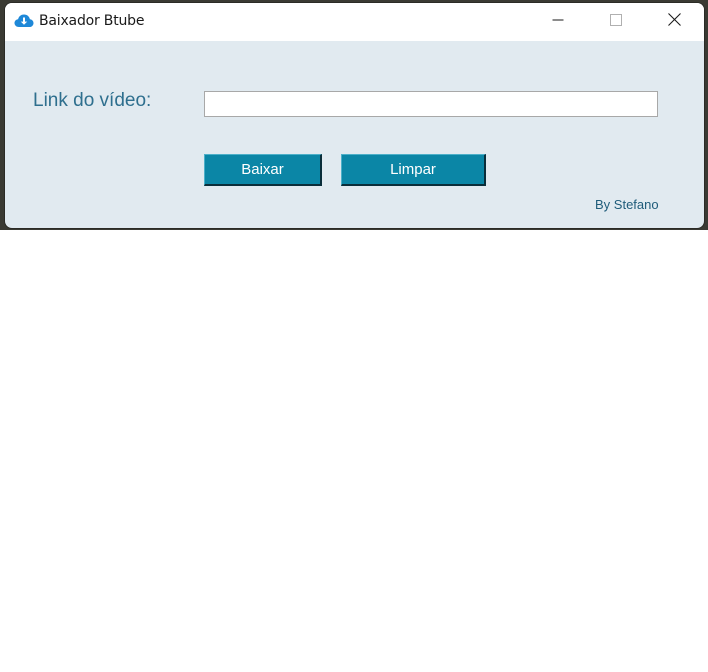 The image size is (708, 672). Describe the element at coordinates (431, 104) in the screenshot. I see `video-link-input` at that location.